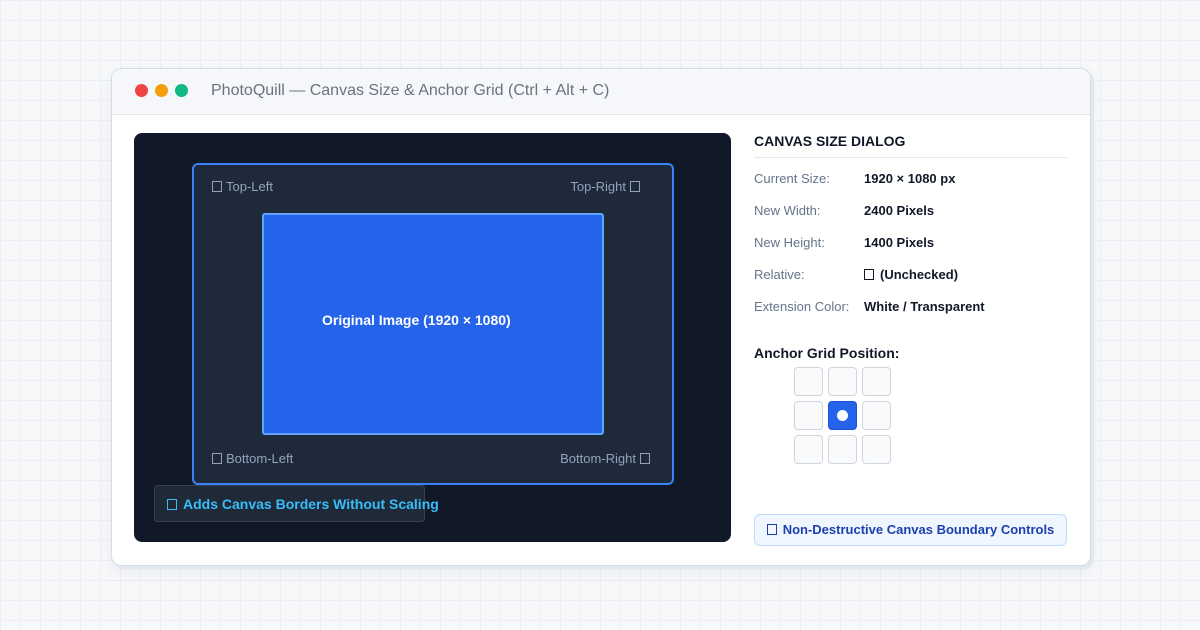 Image resolution: width=1200 pixels, height=630 pixels. I want to click on anchor-top-left, so click(808, 381).